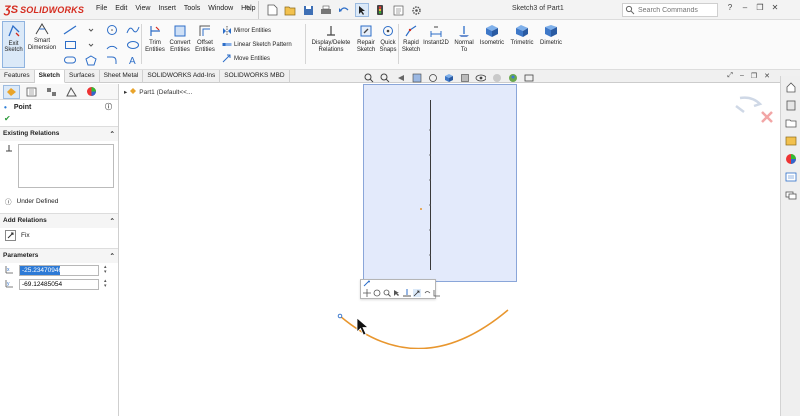 The image size is (800, 416). What do you see at coordinates (464, 77) in the screenshot?
I see `display-style-icon` at bounding box center [464, 77].